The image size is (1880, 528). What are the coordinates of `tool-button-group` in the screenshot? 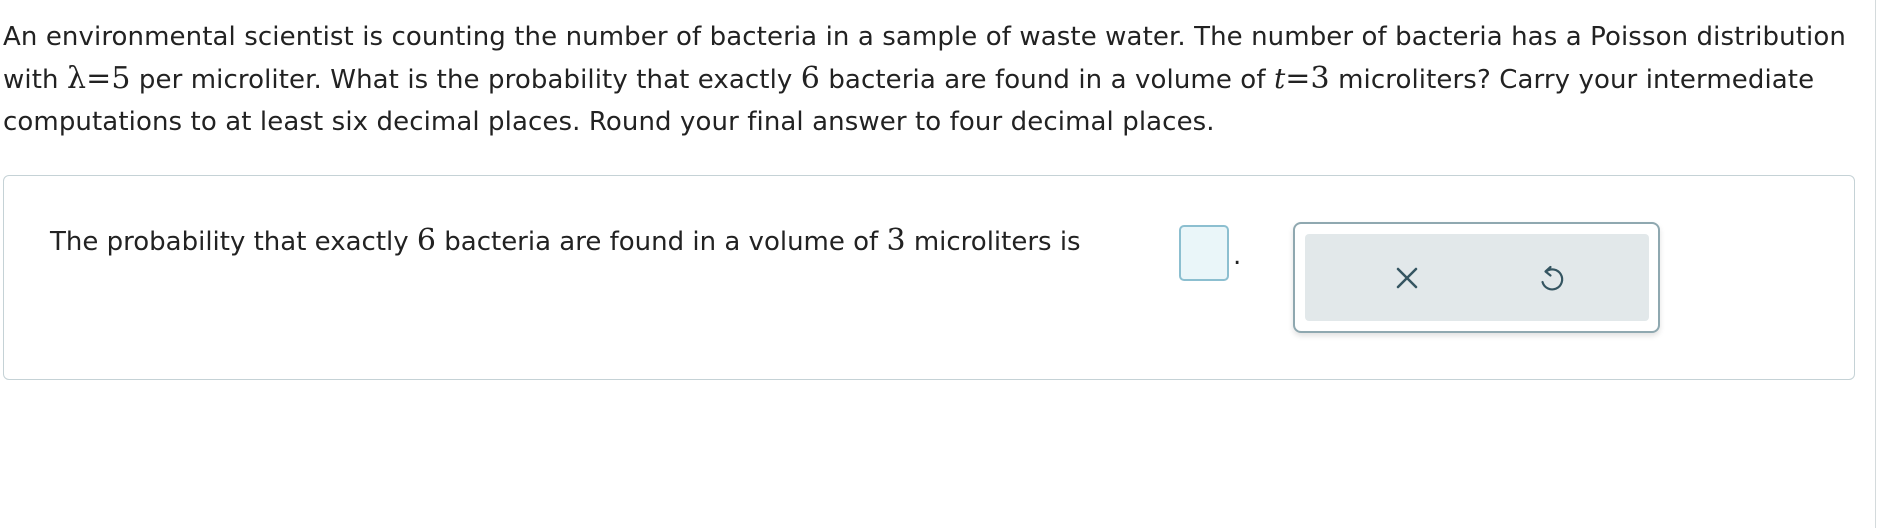 It's located at (1477, 277).